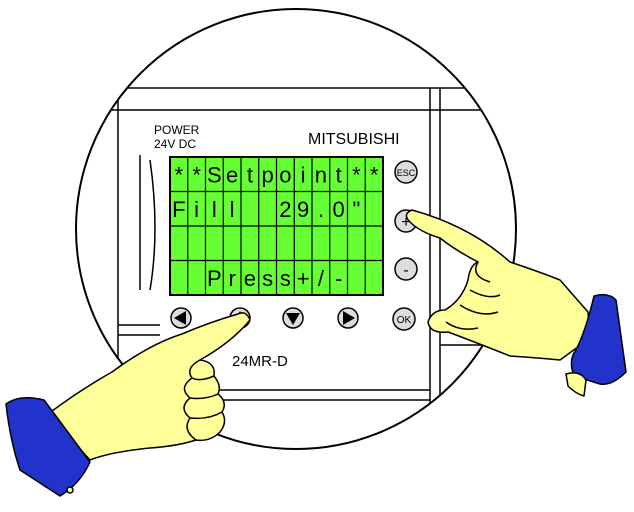  What do you see at coordinates (177, 130) in the screenshot?
I see `power-label: POWER` at bounding box center [177, 130].